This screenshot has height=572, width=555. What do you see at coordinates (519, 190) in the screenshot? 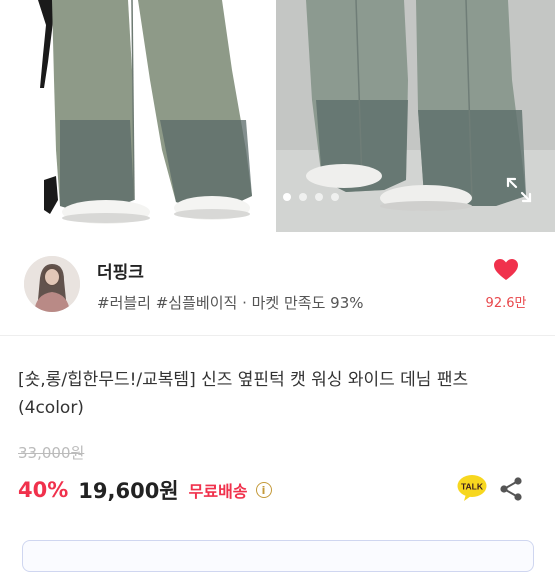
I see `expand-icon` at bounding box center [519, 190].